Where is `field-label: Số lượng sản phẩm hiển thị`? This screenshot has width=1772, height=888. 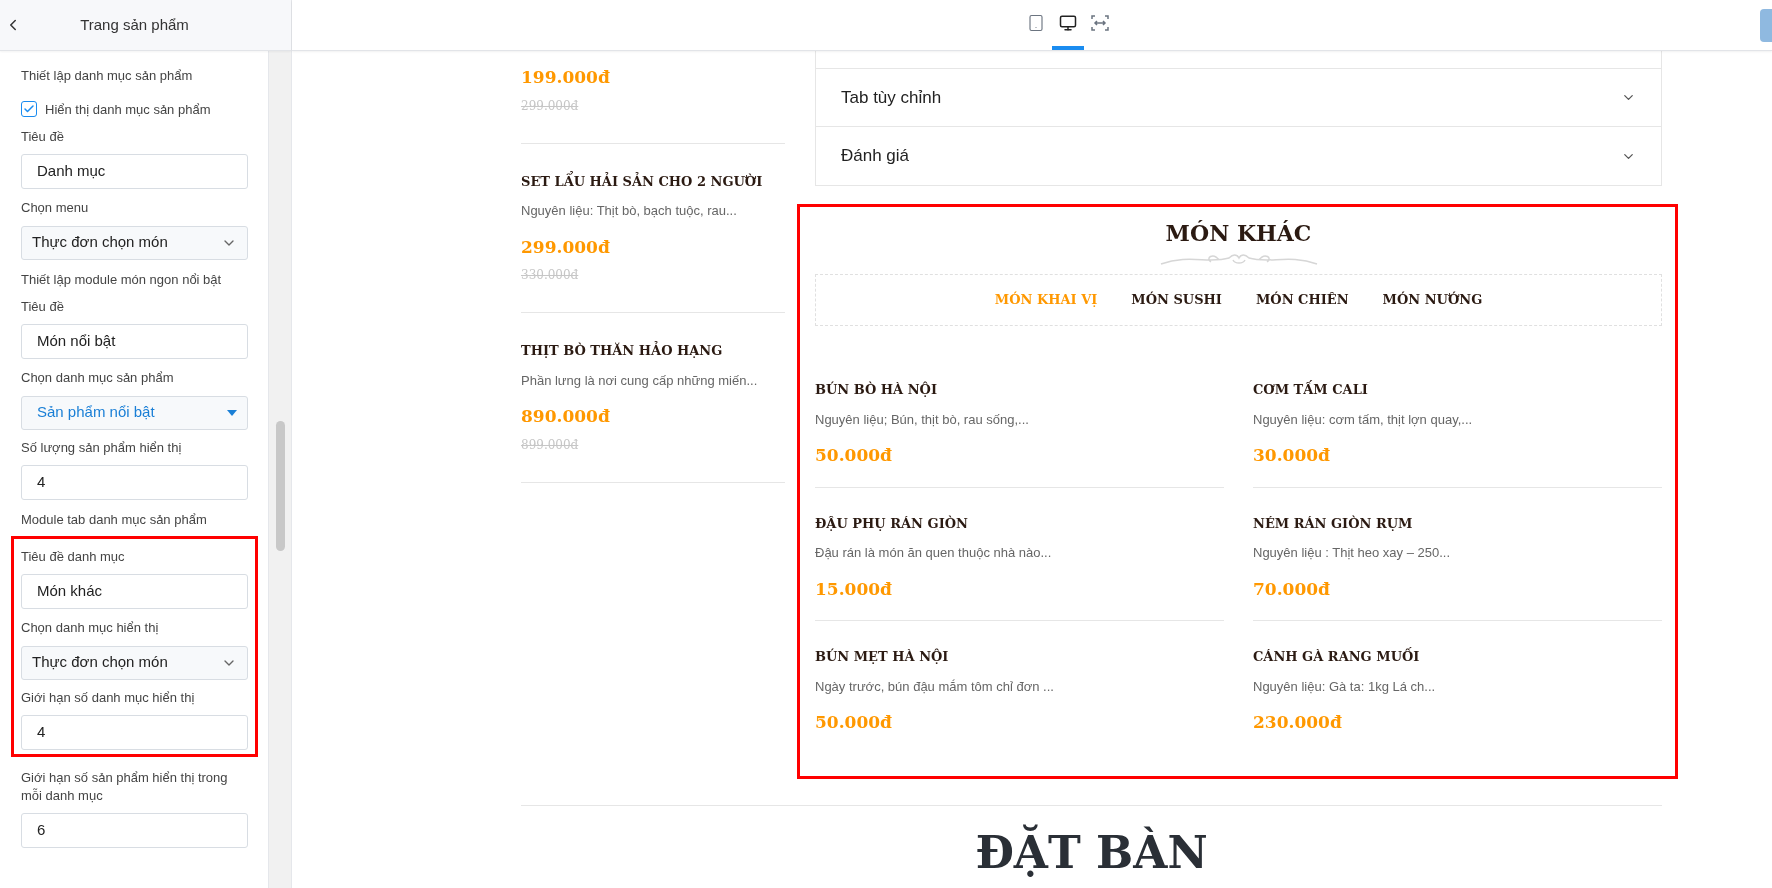
field-label: Số lượng sản phẩm hiển thị is located at coordinates (102, 447).